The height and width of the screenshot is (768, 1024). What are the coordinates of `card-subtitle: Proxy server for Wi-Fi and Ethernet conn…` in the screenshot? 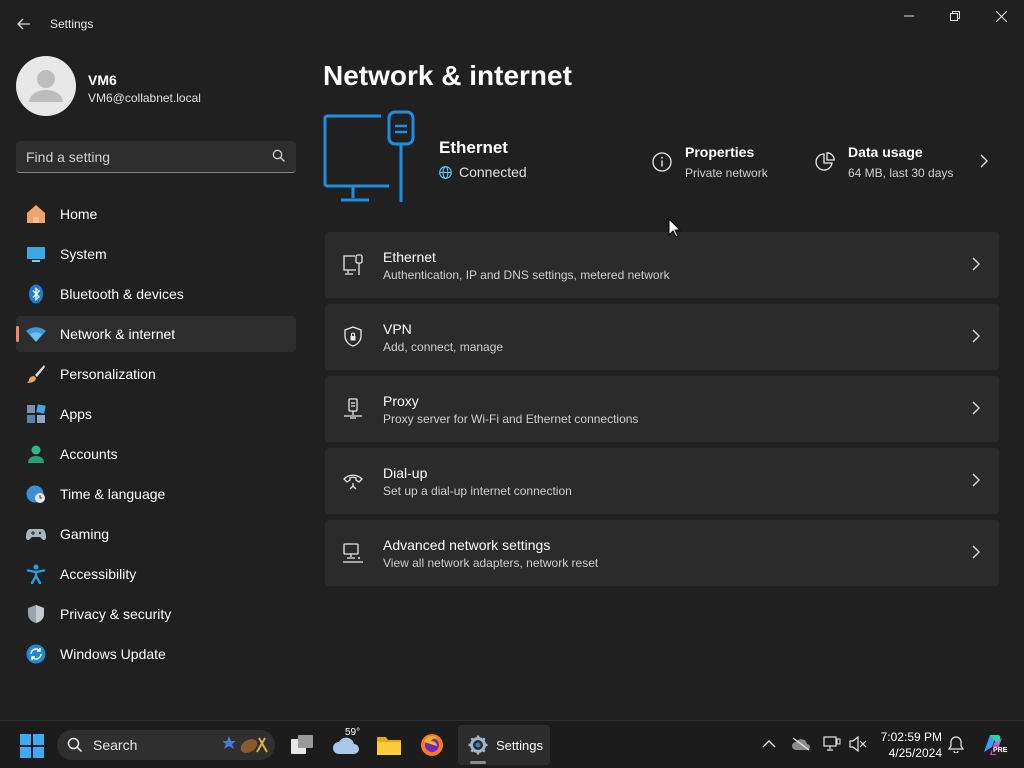 It's located at (511, 419).